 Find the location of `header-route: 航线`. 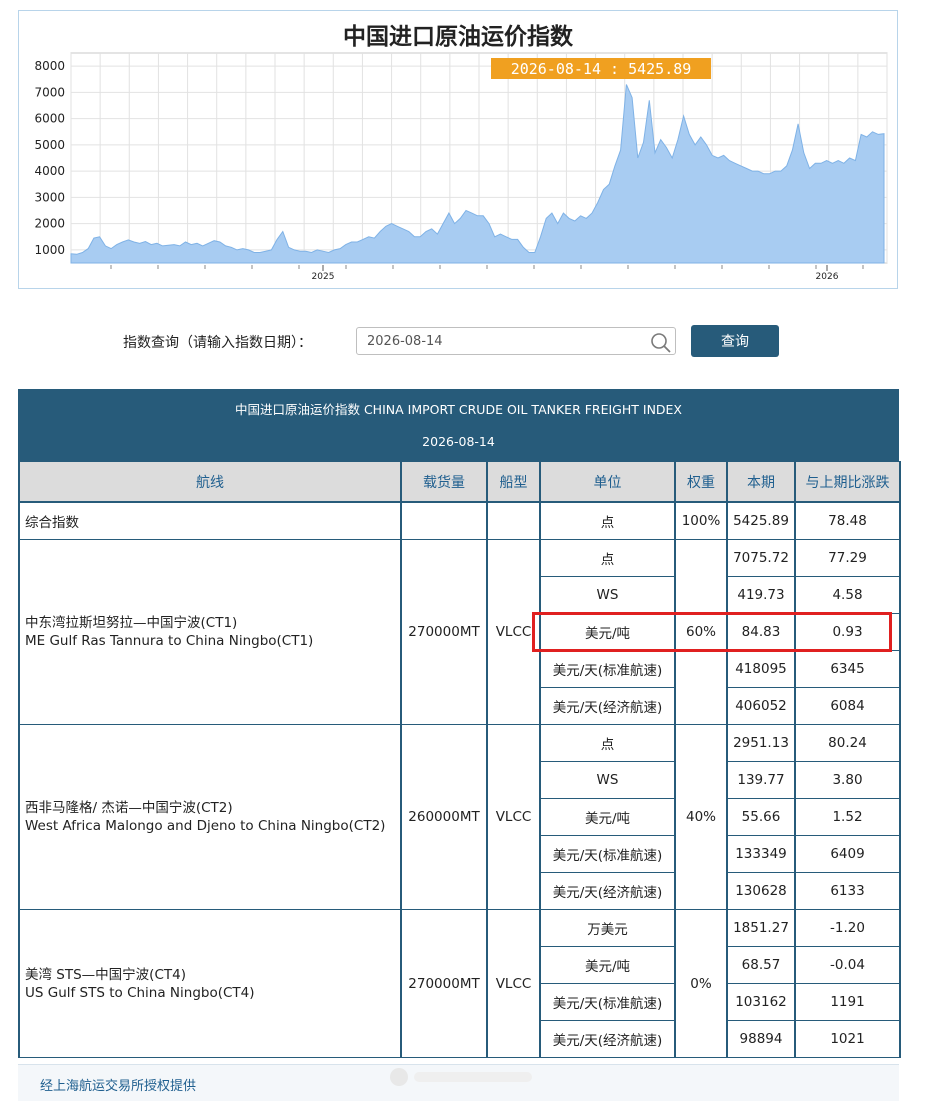

header-route: 航线 is located at coordinates (210, 482).